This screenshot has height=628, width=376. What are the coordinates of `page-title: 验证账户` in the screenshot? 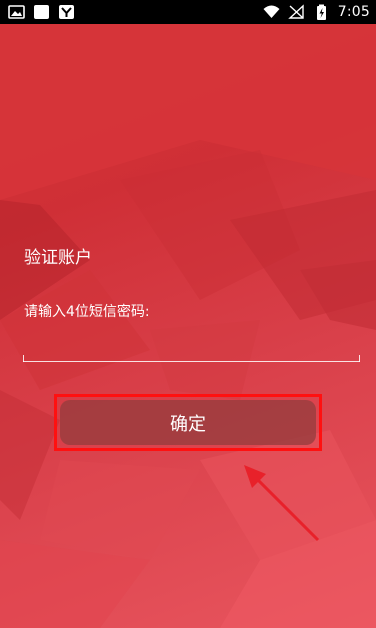 It's located at (58, 258).